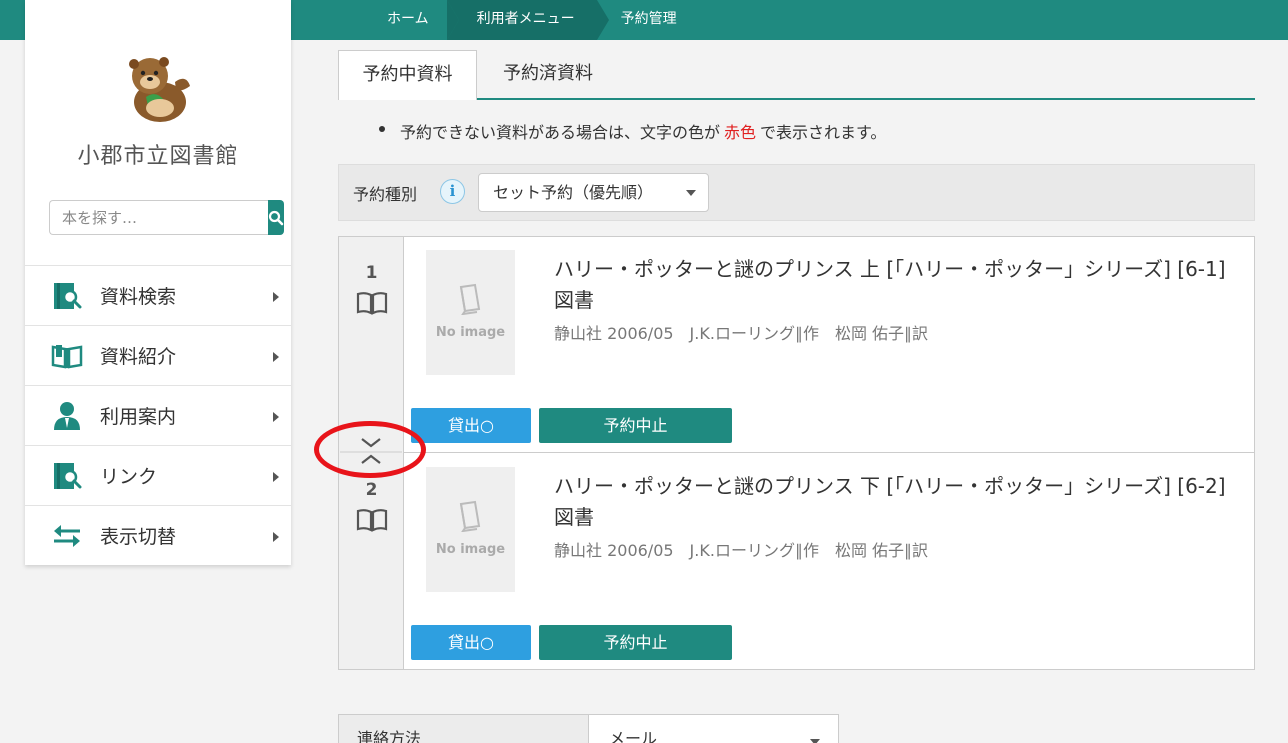 The height and width of the screenshot is (743, 1288). What do you see at coordinates (158, 156) in the screenshot?
I see `library-name: 小郡市立図書館` at bounding box center [158, 156].